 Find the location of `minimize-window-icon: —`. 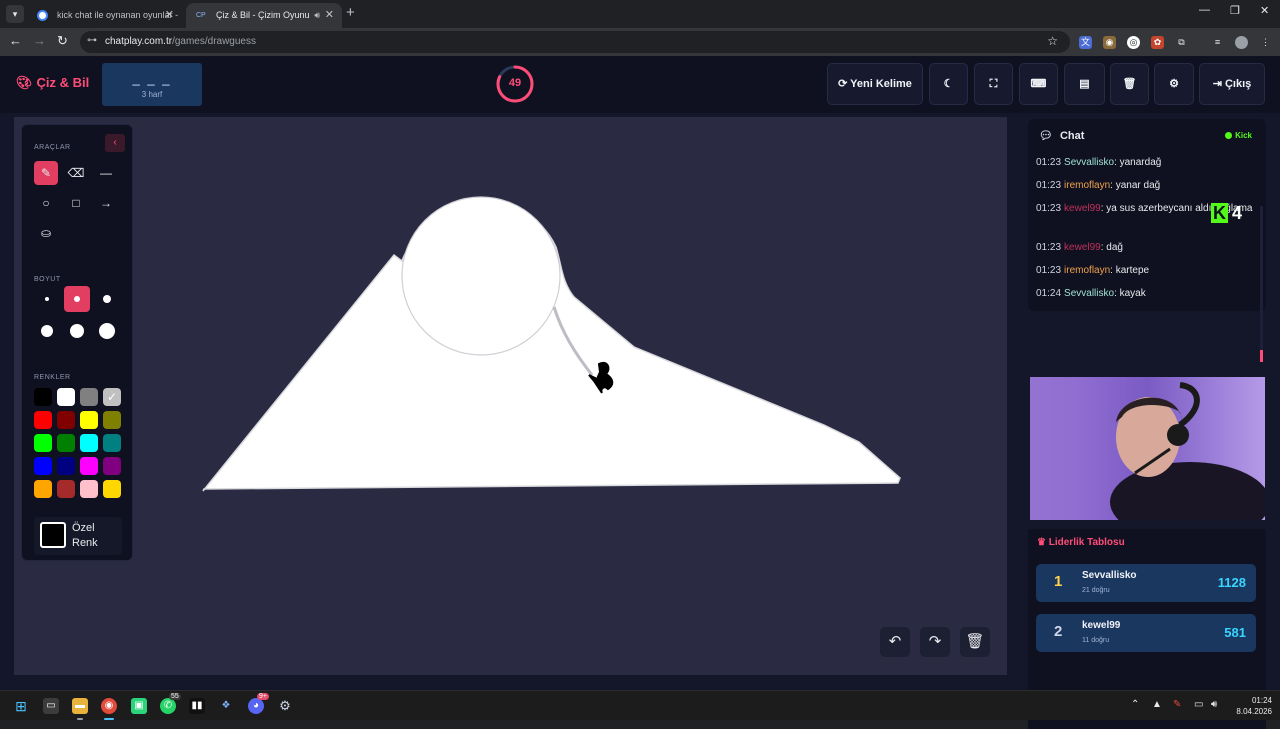

minimize-window-icon: — is located at coordinates (1204, 10).